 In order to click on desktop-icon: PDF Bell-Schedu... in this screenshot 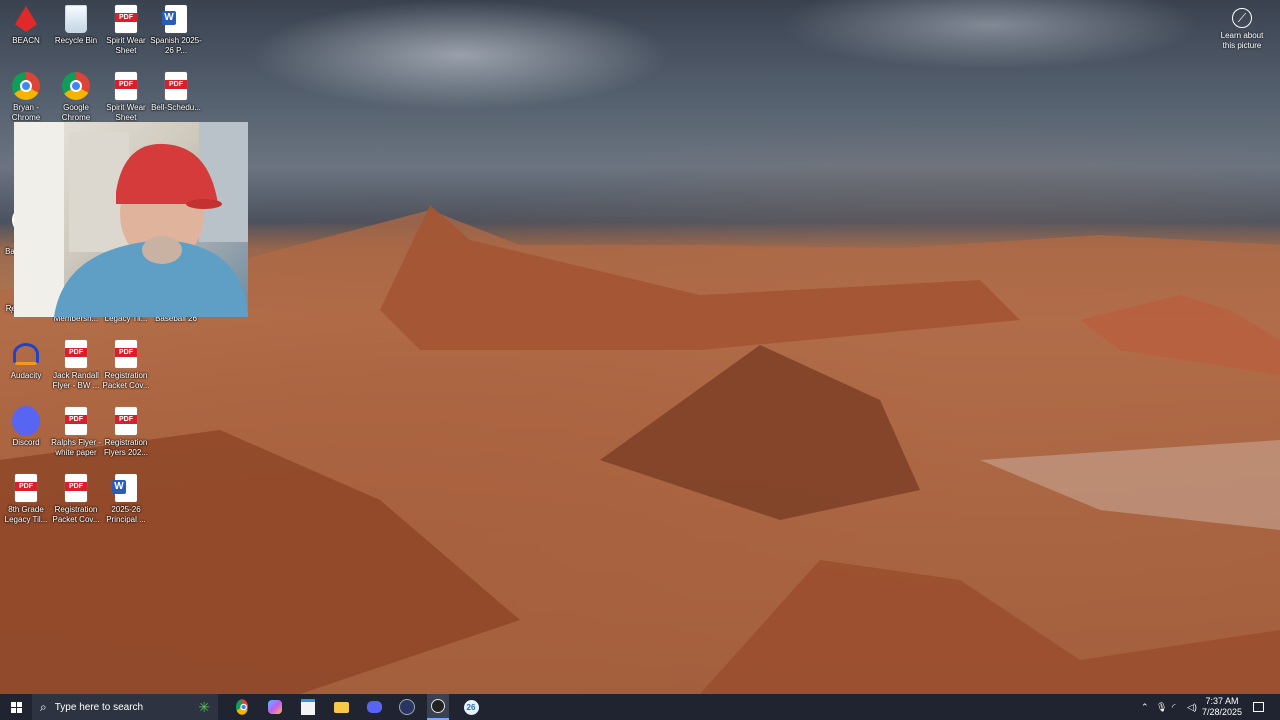, I will do `click(176, 90)`.